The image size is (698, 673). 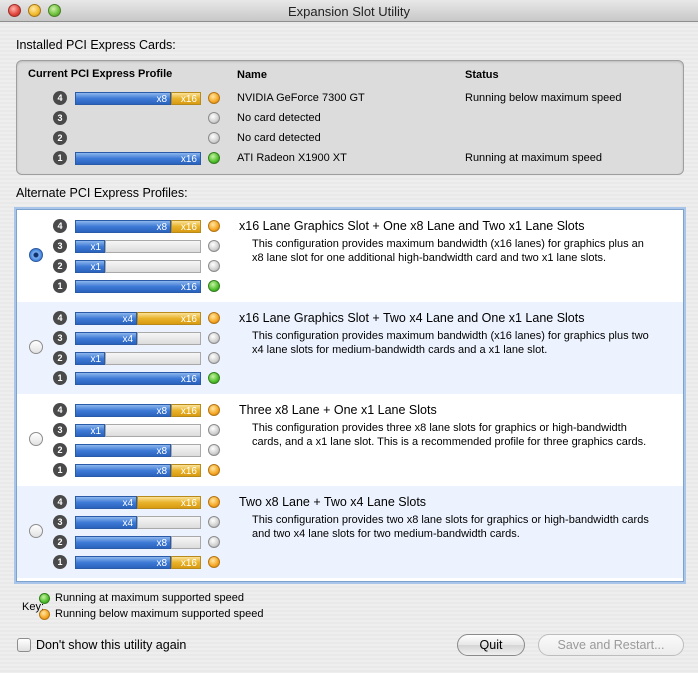 I want to click on slot-1-row: 1 x8 x16, so click(x=138, y=563).